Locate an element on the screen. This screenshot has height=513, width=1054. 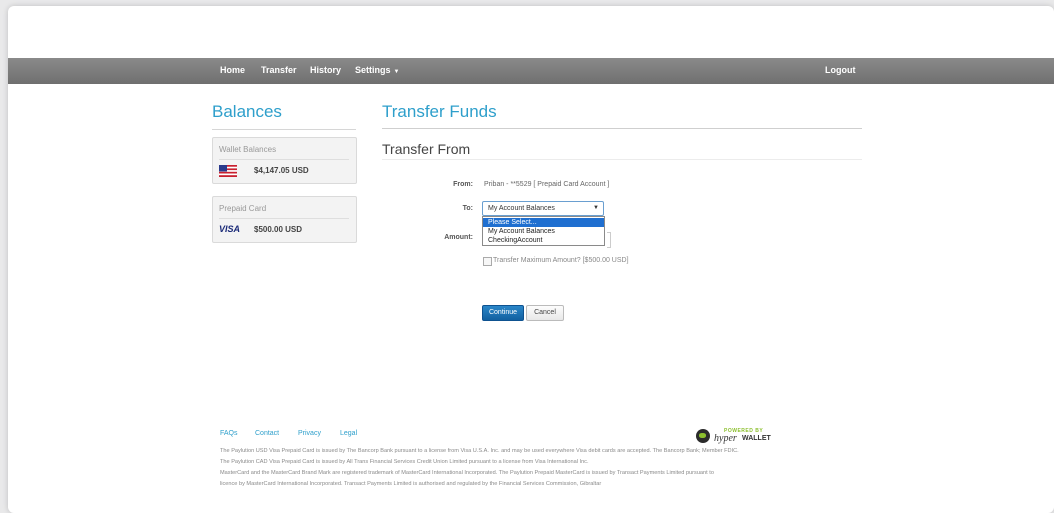
to-account-selected-value: My Account Balances is located at coordinates (521, 208).